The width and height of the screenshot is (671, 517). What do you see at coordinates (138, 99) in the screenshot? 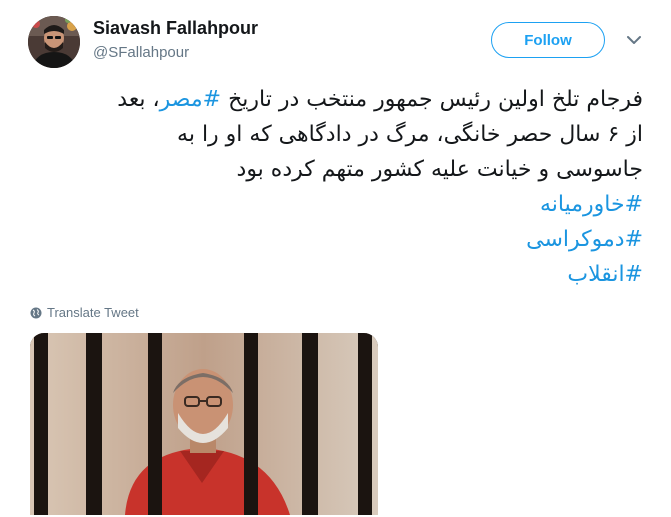
I see `tweet-line-1-end: ، بعد` at bounding box center [138, 99].